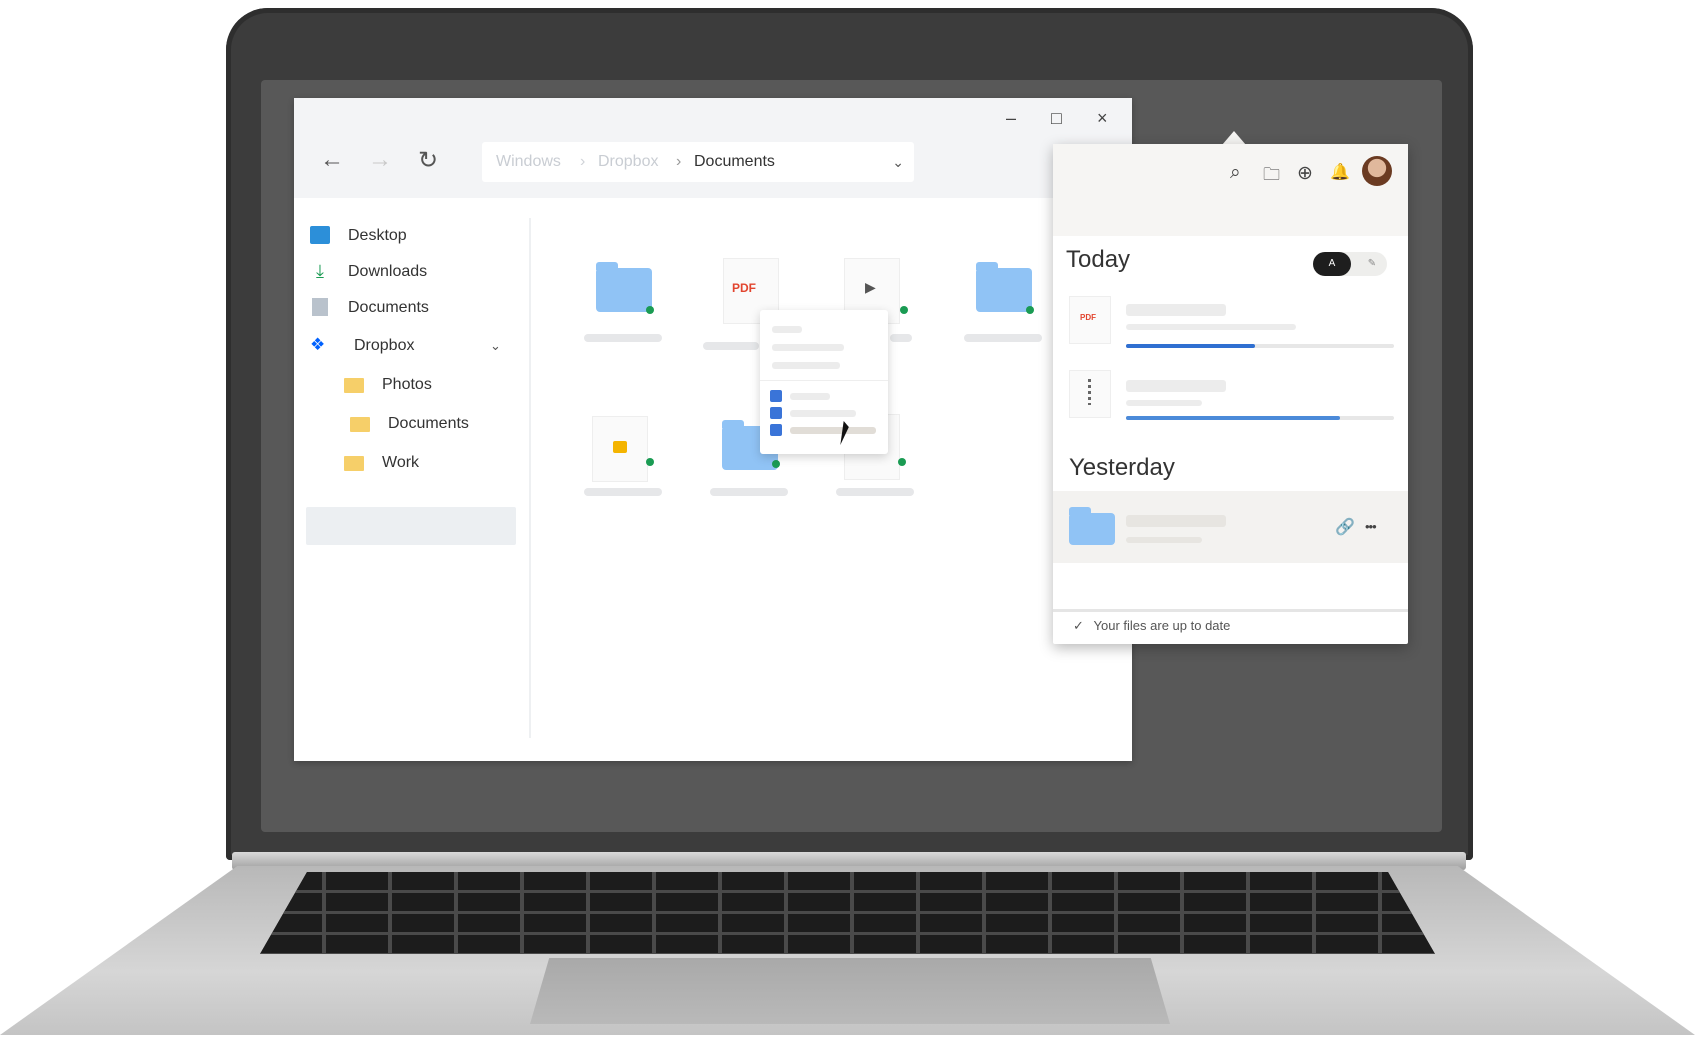  I want to click on sidebar-item-label: Work, so click(401, 462).